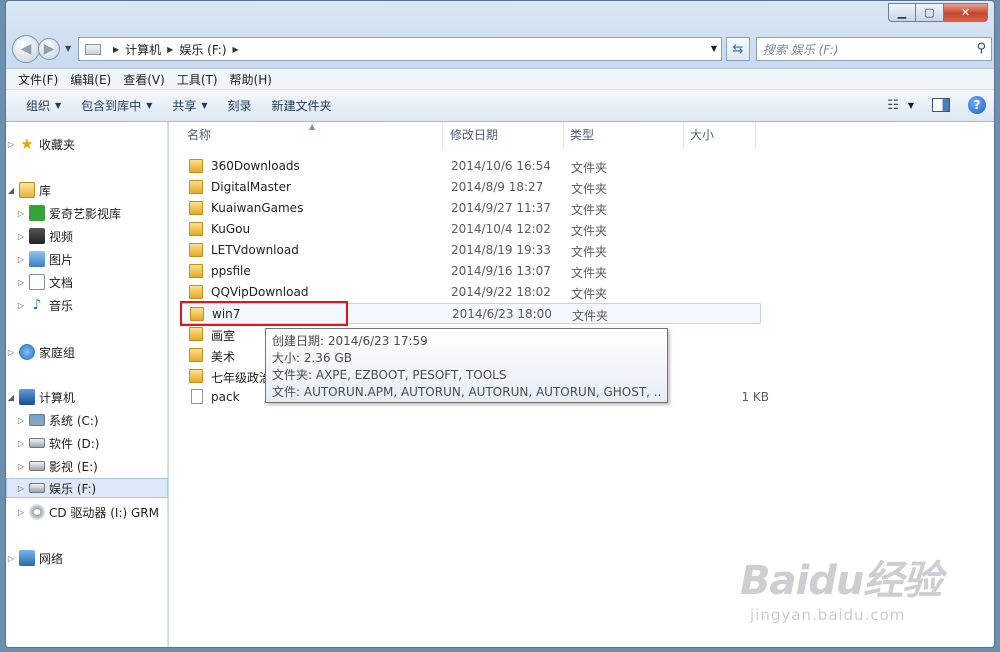 The image size is (1000, 652). What do you see at coordinates (87, 352) in the screenshot?
I see `nav-homegroup: ▷ 家庭组` at bounding box center [87, 352].